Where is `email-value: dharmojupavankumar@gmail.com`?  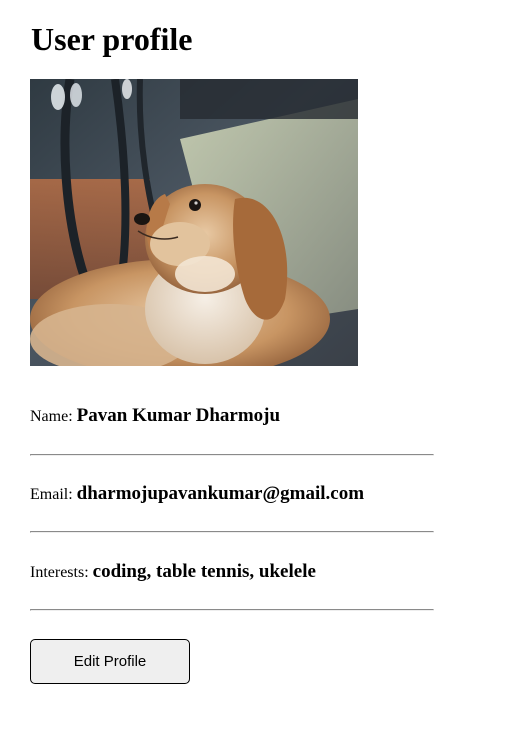
email-value: dharmojupavankumar@gmail.com is located at coordinates (220, 493).